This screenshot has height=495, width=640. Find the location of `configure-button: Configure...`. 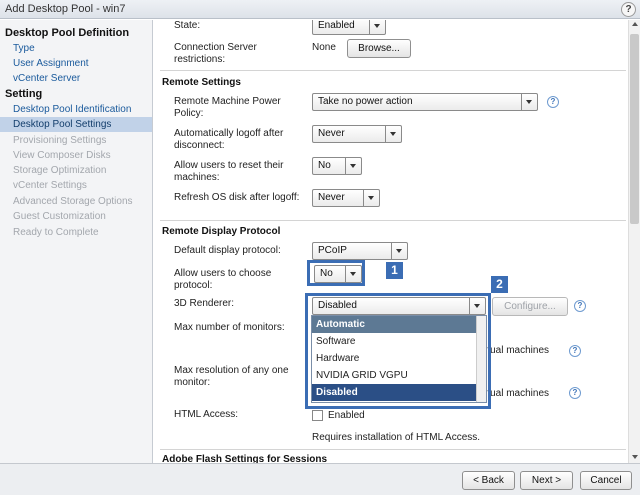

configure-button: Configure... is located at coordinates (530, 306).